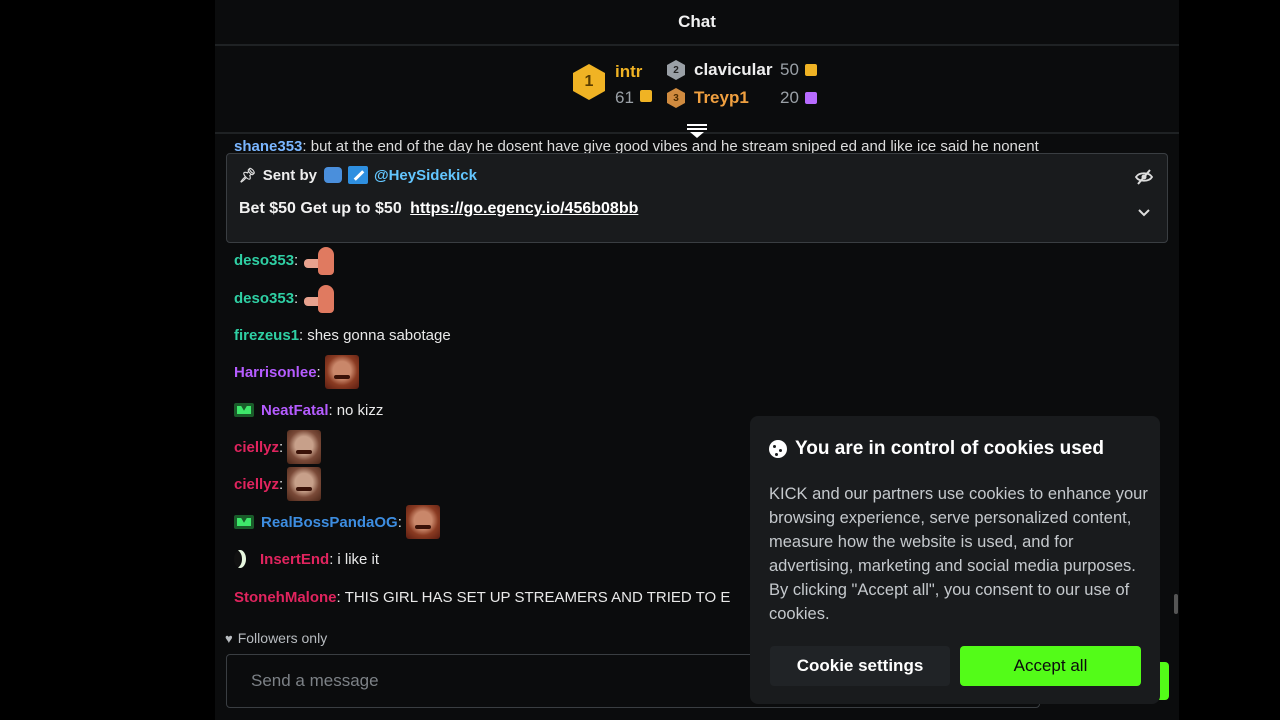 This screenshot has width=1280, height=720. I want to click on silver-medal-icon: 2, so click(676, 70).